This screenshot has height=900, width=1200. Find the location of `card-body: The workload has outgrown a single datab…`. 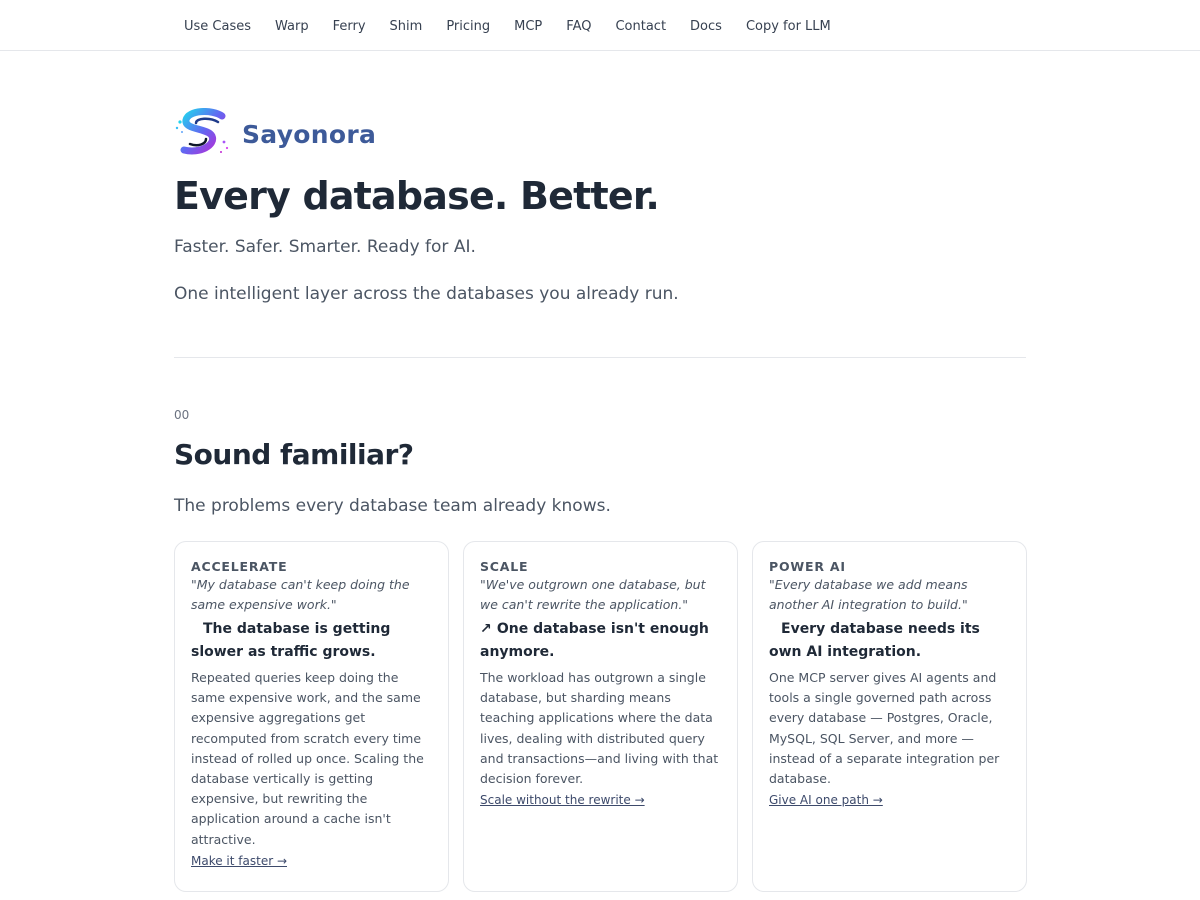

card-body: The workload has outgrown a single datab… is located at coordinates (599, 728).